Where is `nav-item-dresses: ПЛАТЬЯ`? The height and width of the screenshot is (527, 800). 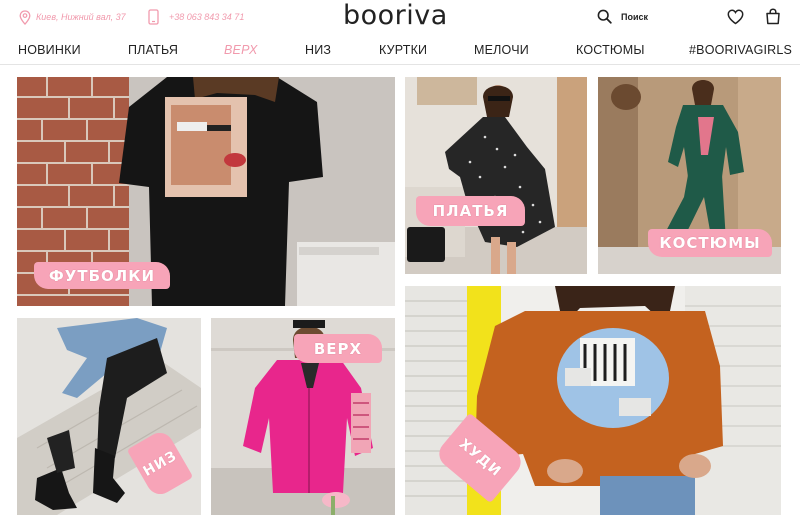 nav-item-dresses: ПЛАТЬЯ is located at coordinates (153, 50).